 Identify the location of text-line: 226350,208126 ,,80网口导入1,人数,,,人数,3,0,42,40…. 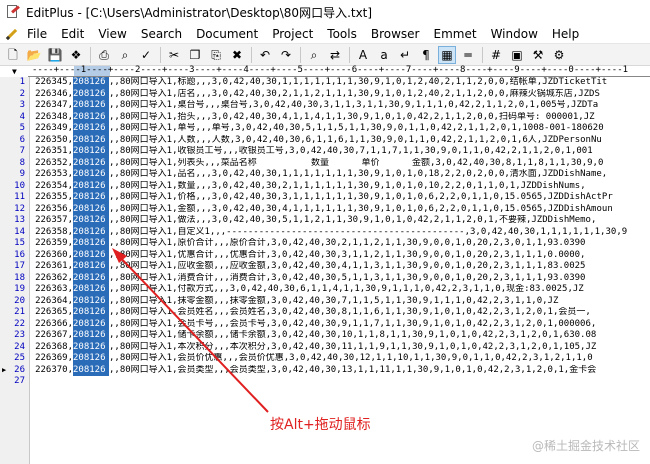
(340, 140).